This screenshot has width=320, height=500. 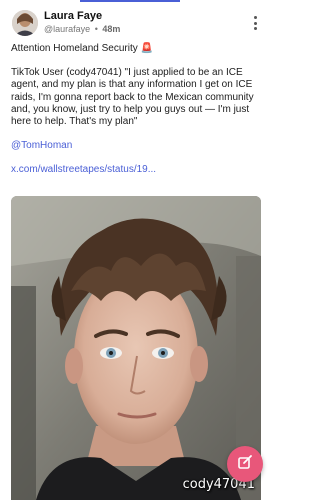 What do you see at coordinates (73, 16) in the screenshot?
I see `author-name: Laura Faye` at bounding box center [73, 16].